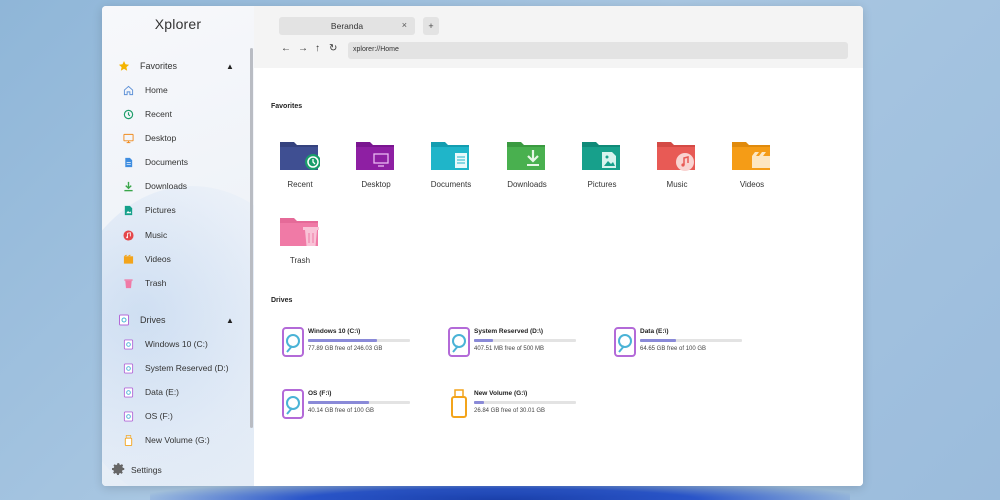 This screenshot has height=500, width=1000. I want to click on sidebar-section-label: Favorites, so click(159, 66).